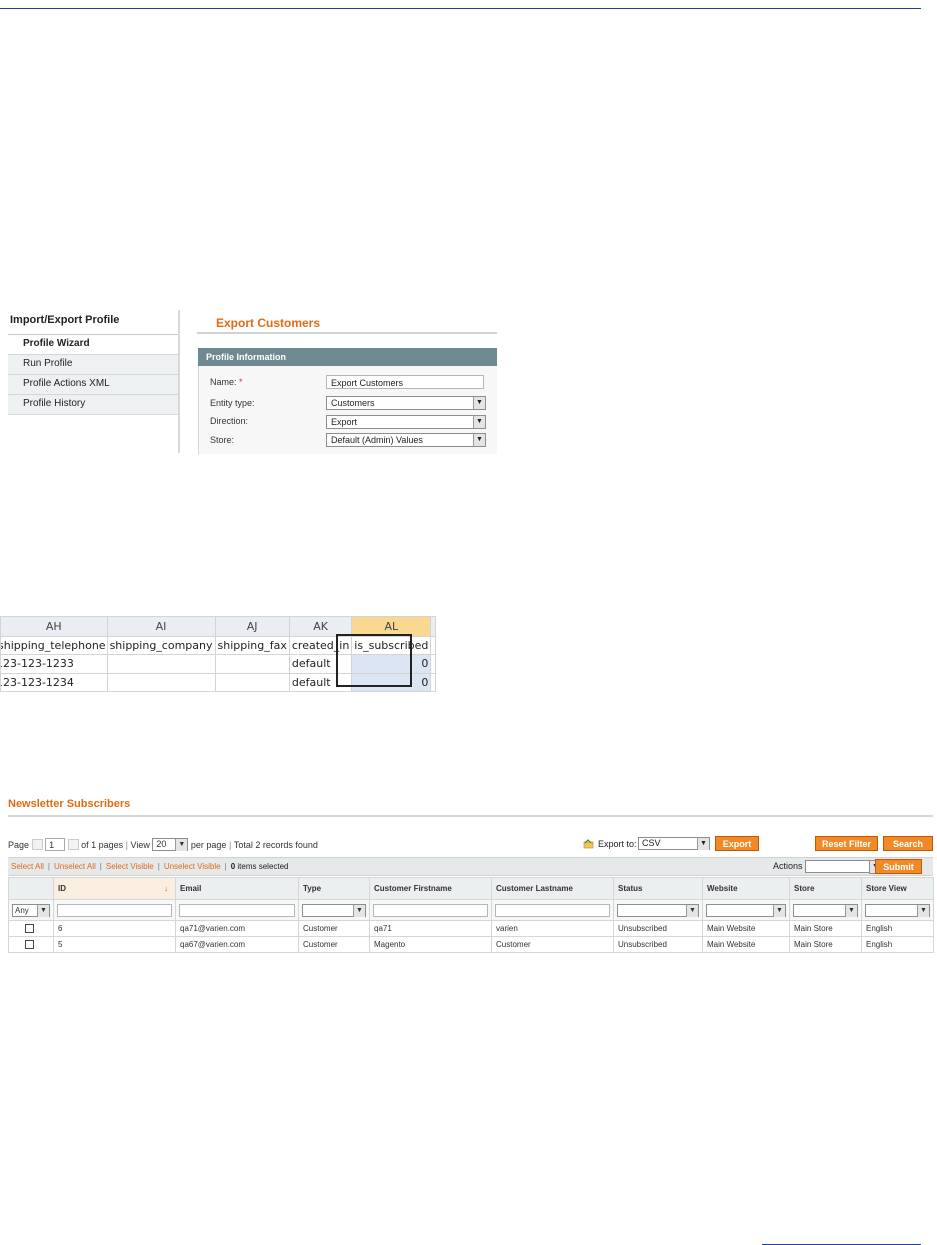 Image resolution: width=937 pixels, height=1245 pixels. What do you see at coordinates (54, 682) in the screenshot?
I see `cell: 123-123-1234` at bounding box center [54, 682].